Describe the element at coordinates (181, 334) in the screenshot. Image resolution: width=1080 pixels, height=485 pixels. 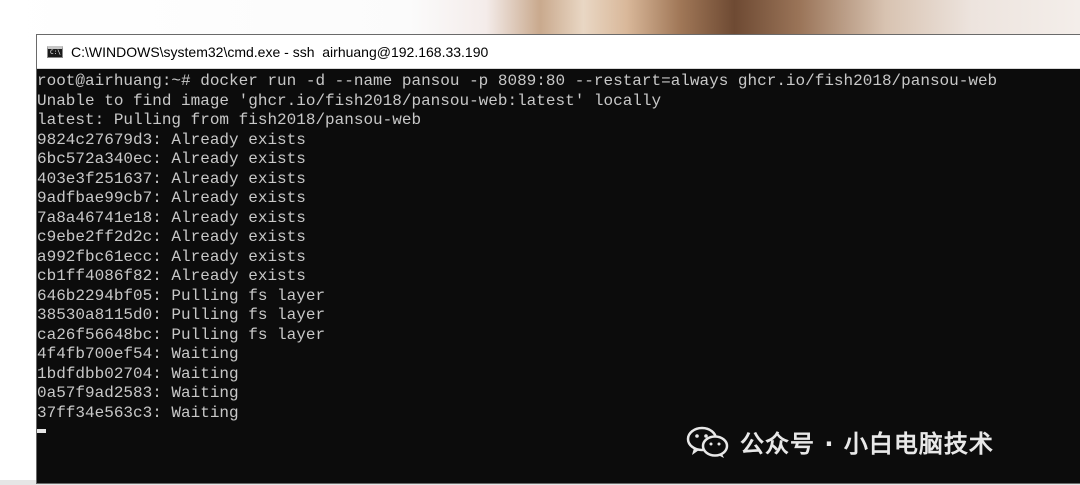
I see `terminal-line: ca26f56648bc: Pulling fs layer` at that location.